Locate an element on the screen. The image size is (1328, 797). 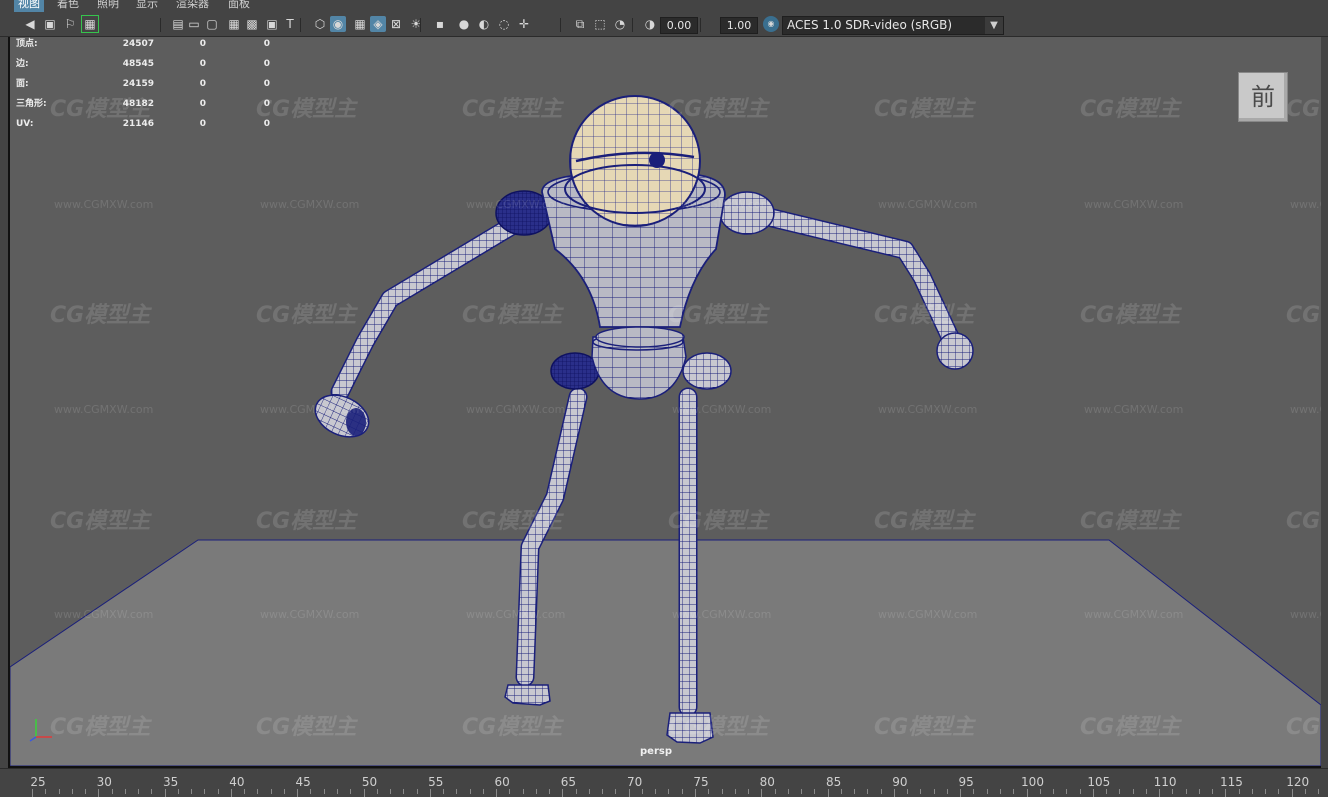
field-chart-icon: ▣ is located at coordinates (272, 24).